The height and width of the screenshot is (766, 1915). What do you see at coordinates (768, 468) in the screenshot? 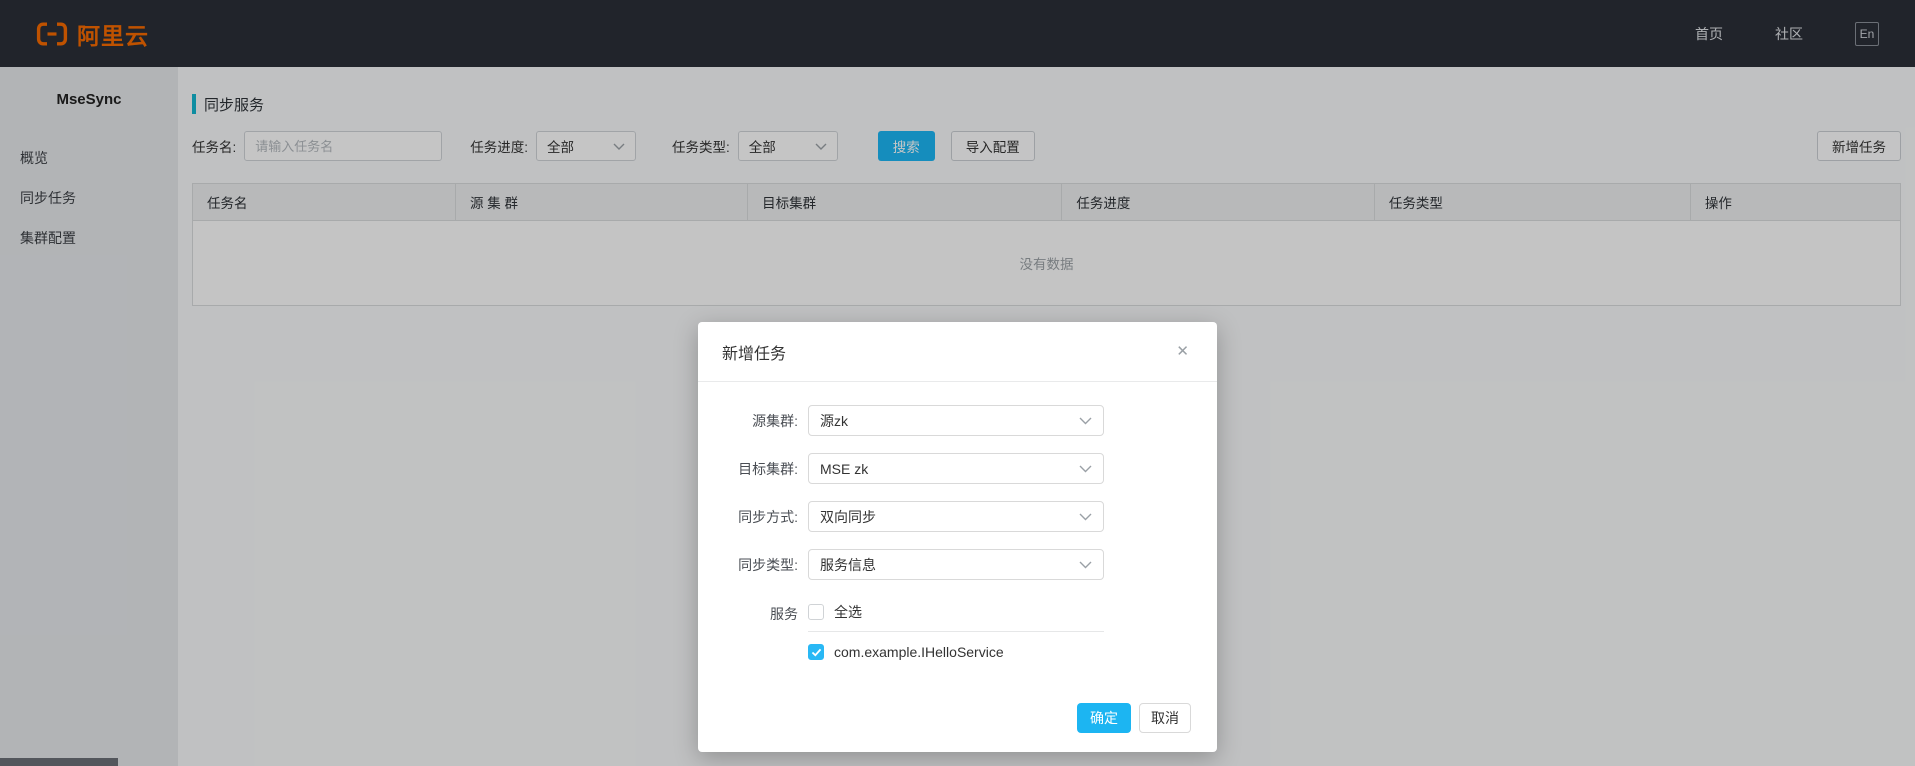
I see `target-cluster-label: 目标集群:` at bounding box center [768, 468].